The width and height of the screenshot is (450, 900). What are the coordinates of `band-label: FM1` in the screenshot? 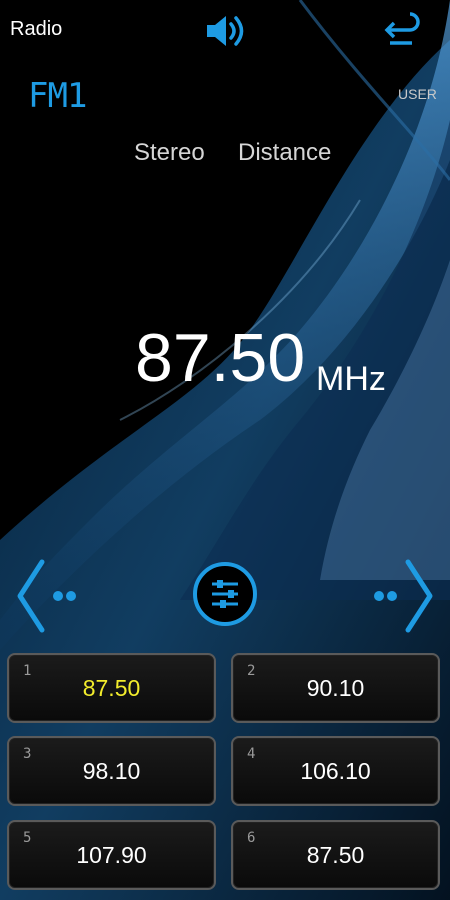 It's located at (57, 96).